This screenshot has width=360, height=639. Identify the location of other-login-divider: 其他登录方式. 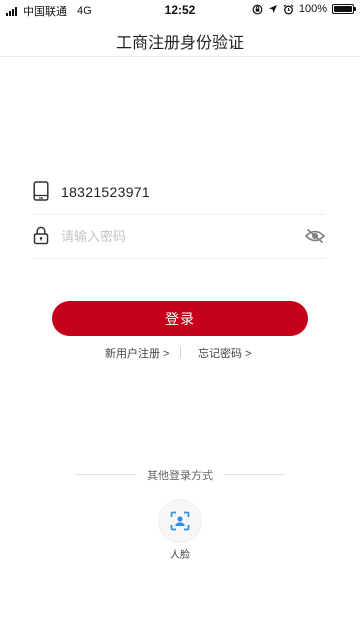
(180, 474).